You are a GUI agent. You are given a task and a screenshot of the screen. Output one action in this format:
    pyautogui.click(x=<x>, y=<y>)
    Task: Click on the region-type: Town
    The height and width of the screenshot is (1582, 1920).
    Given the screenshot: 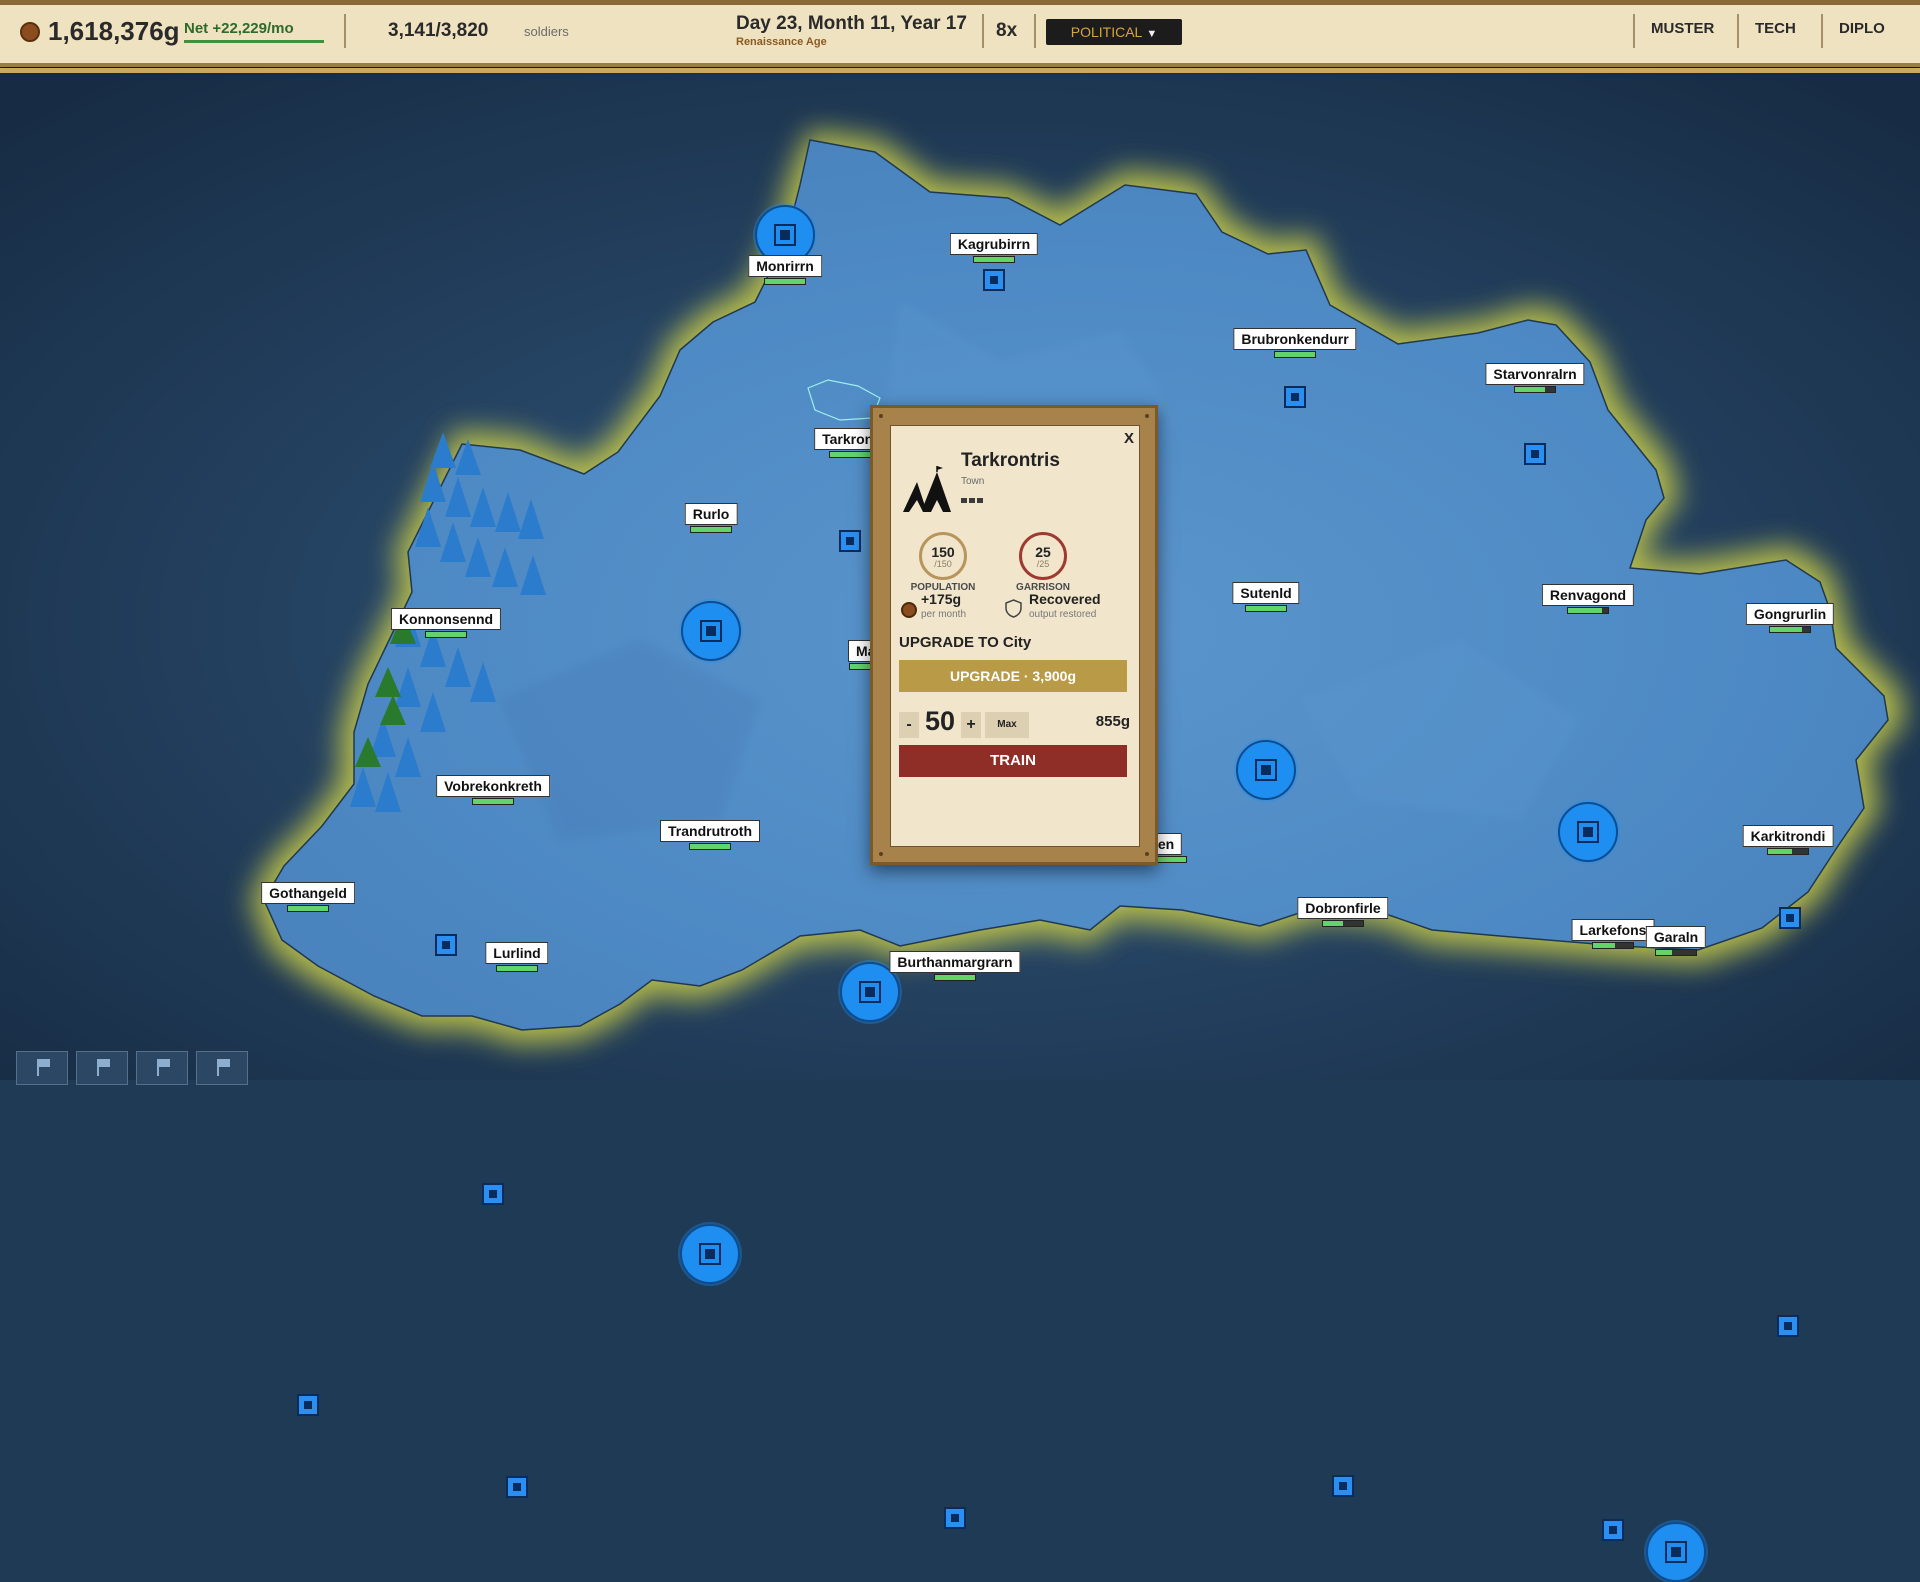 What is the action you would take?
    pyautogui.click(x=973, y=481)
    